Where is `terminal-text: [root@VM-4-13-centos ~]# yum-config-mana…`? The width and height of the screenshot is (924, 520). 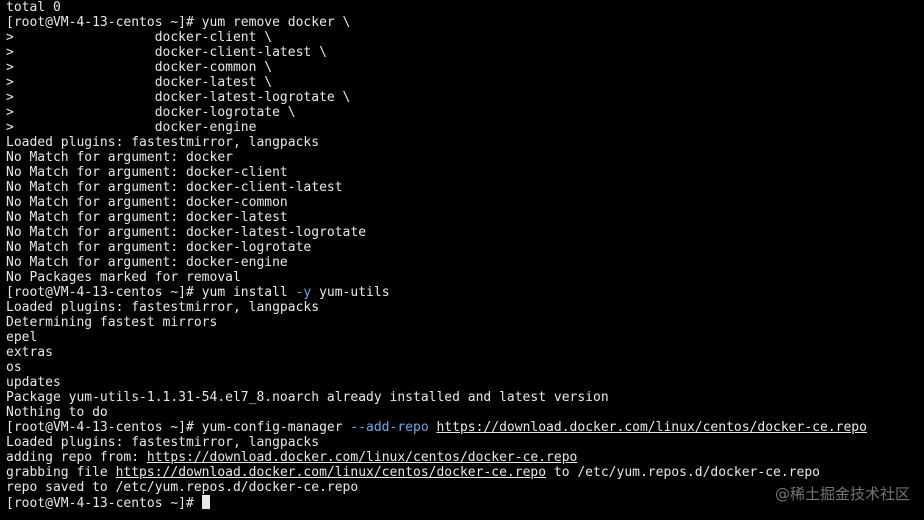
terminal-text: [root@VM-4-13-centos ~]# yum-config-mana… is located at coordinates (178, 427).